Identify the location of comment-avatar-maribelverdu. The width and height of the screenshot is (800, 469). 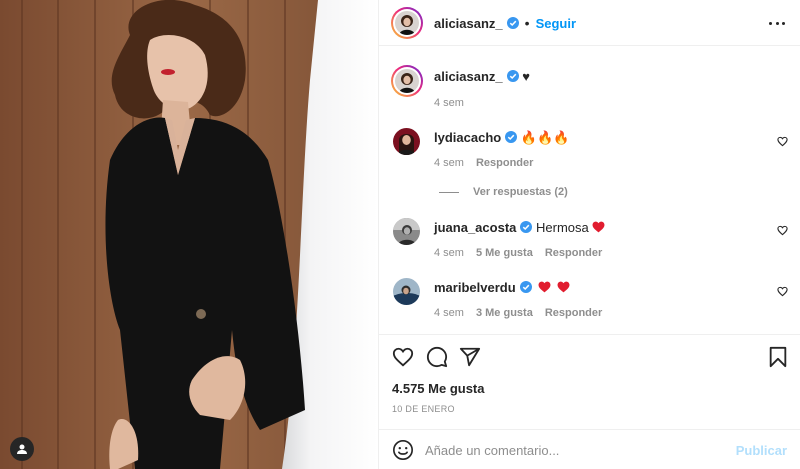
(406, 291).